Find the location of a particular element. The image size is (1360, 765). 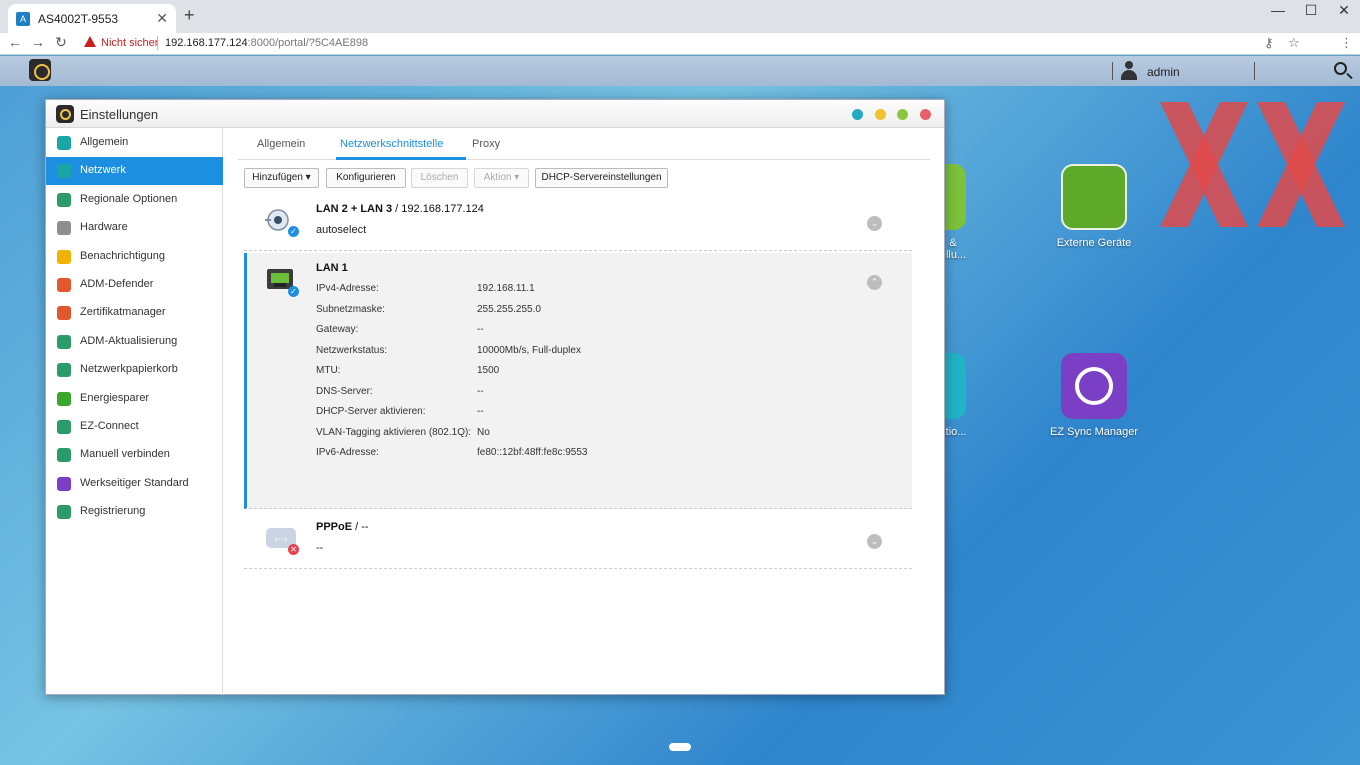

sidebar-item: Netzwerkpapierkorb is located at coordinates (134, 370).